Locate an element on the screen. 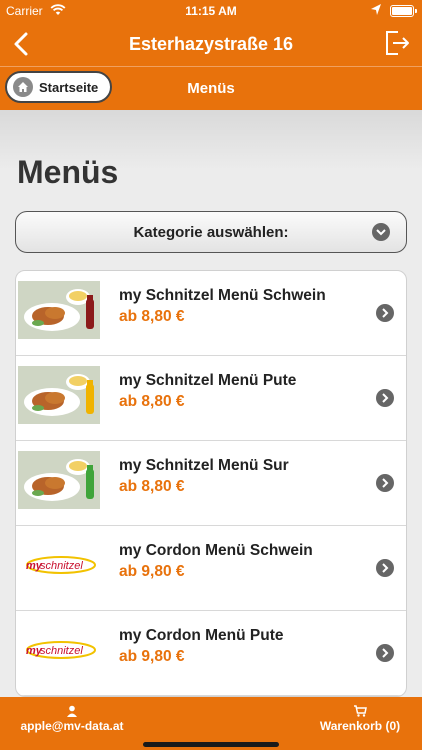 The width and height of the screenshot is (422, 750). menu-item-name: my Schnitzel Menü Sur is located at coordinates (204, 465).